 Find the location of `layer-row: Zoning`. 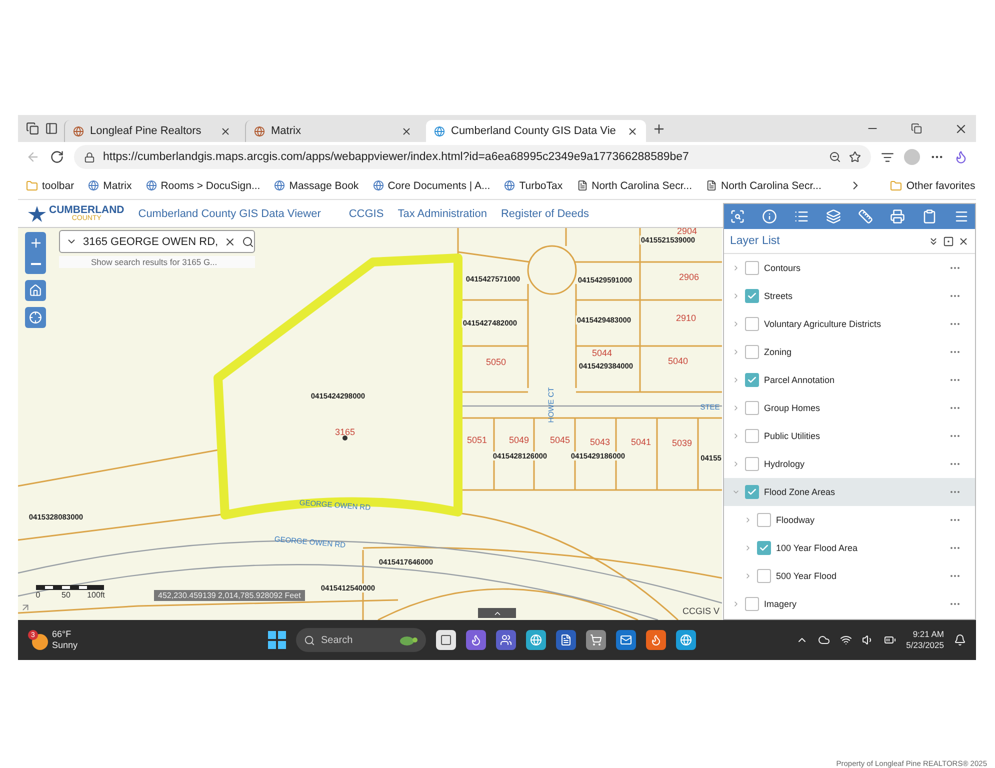

layer-row: Zoning is located at coordinates (849, 352).